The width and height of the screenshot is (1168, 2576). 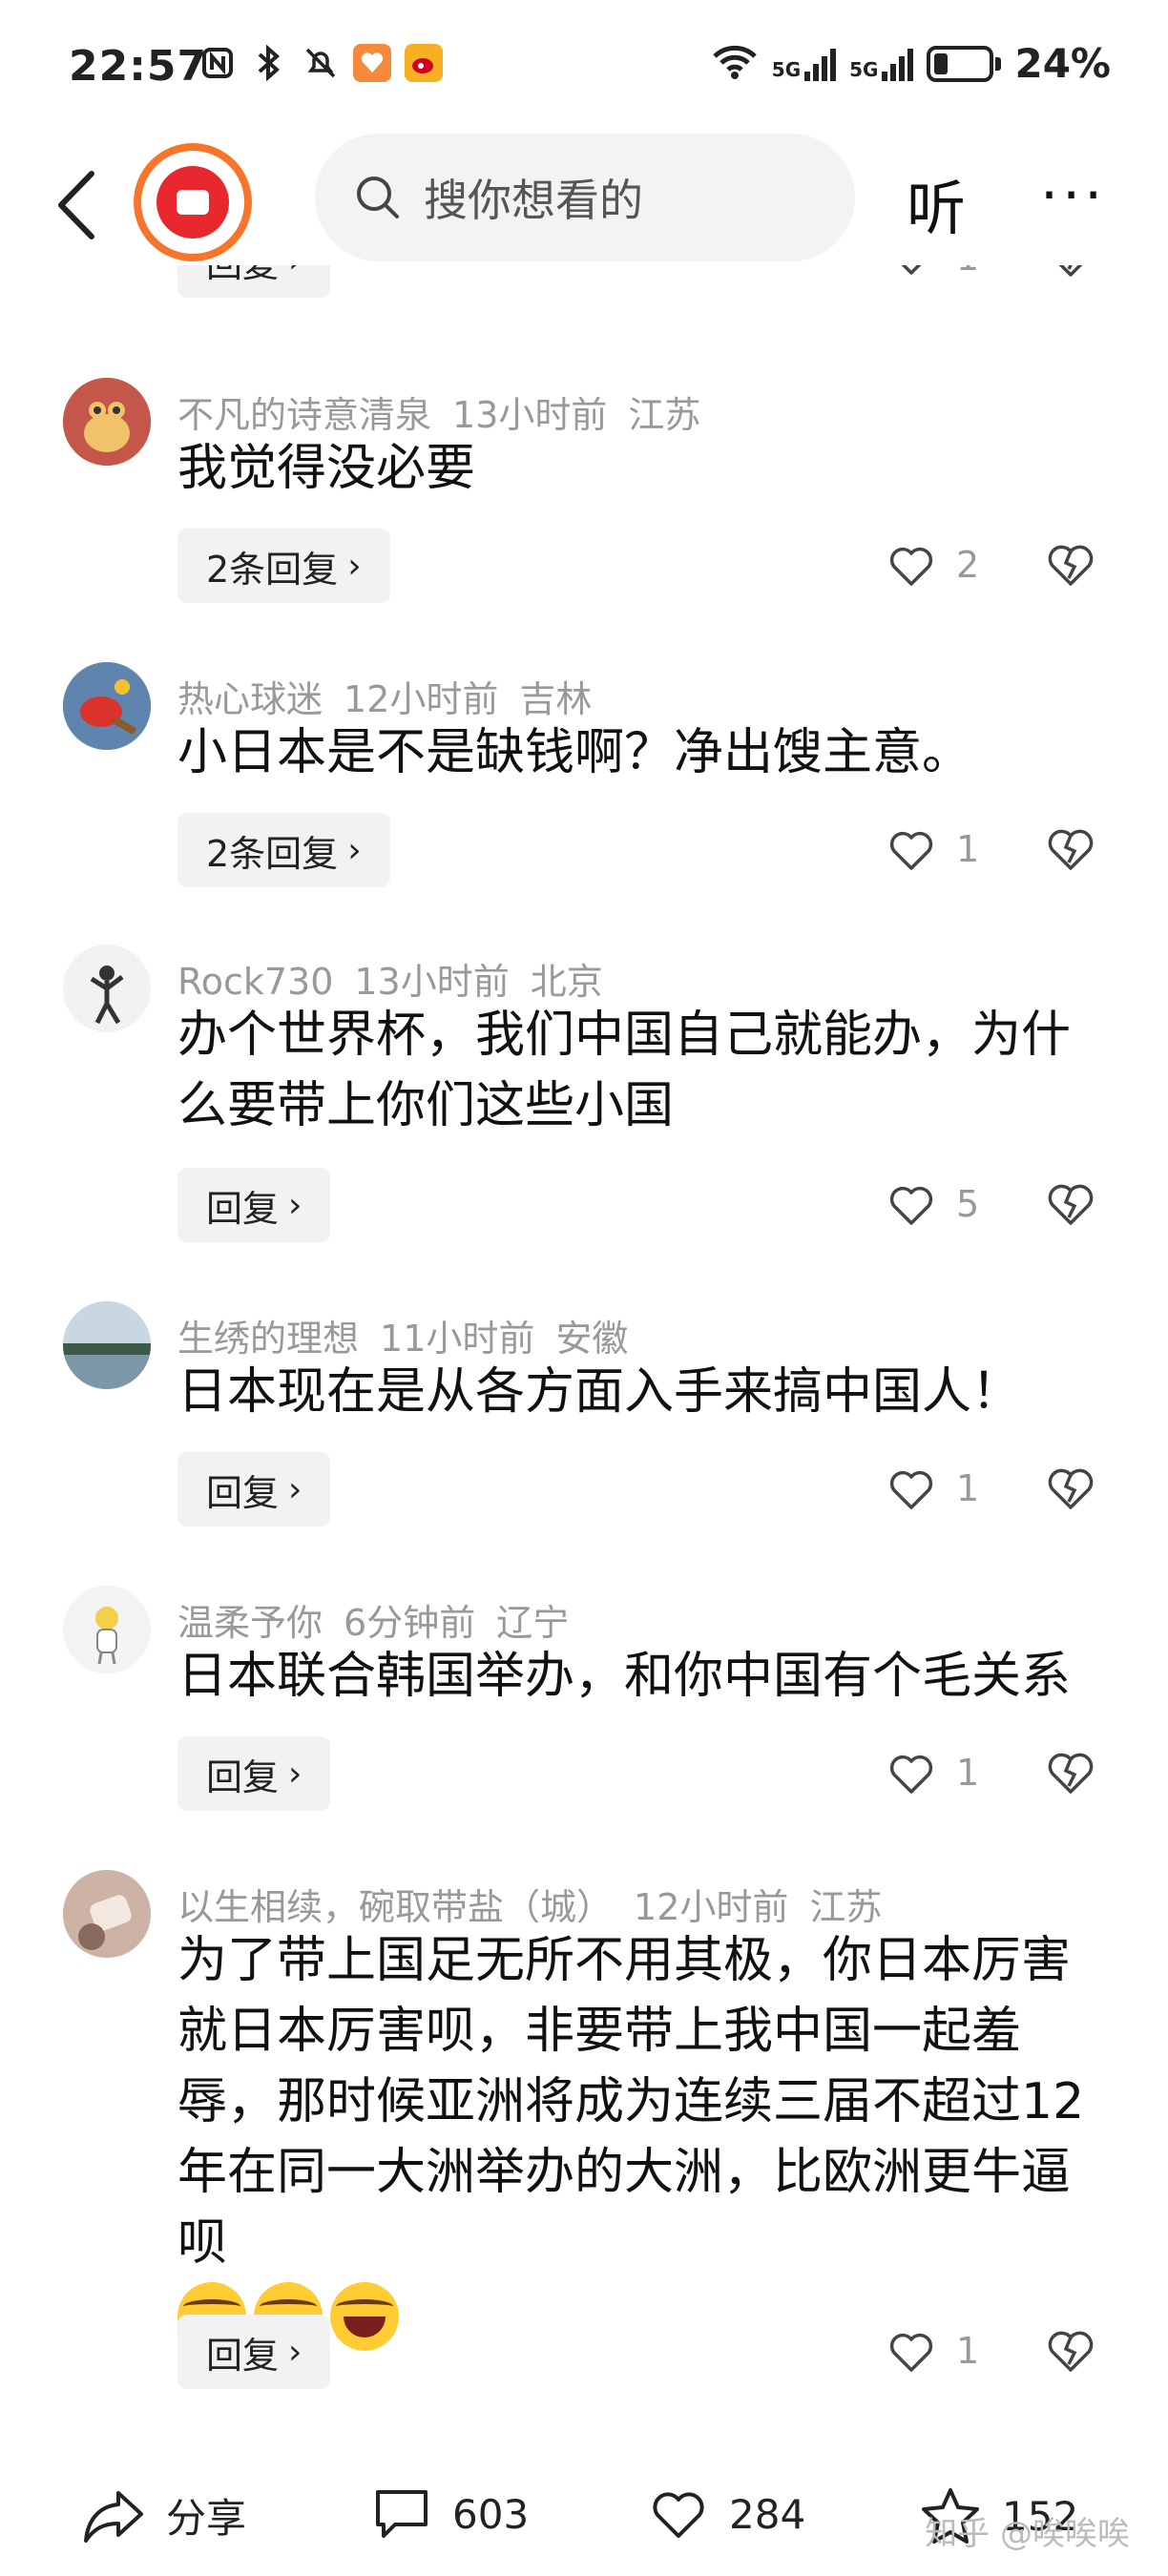 What do you see at coordinates (450, 2514) in the screenshot?
I see `comments-button: 603` at bounding box center [450, 2514].